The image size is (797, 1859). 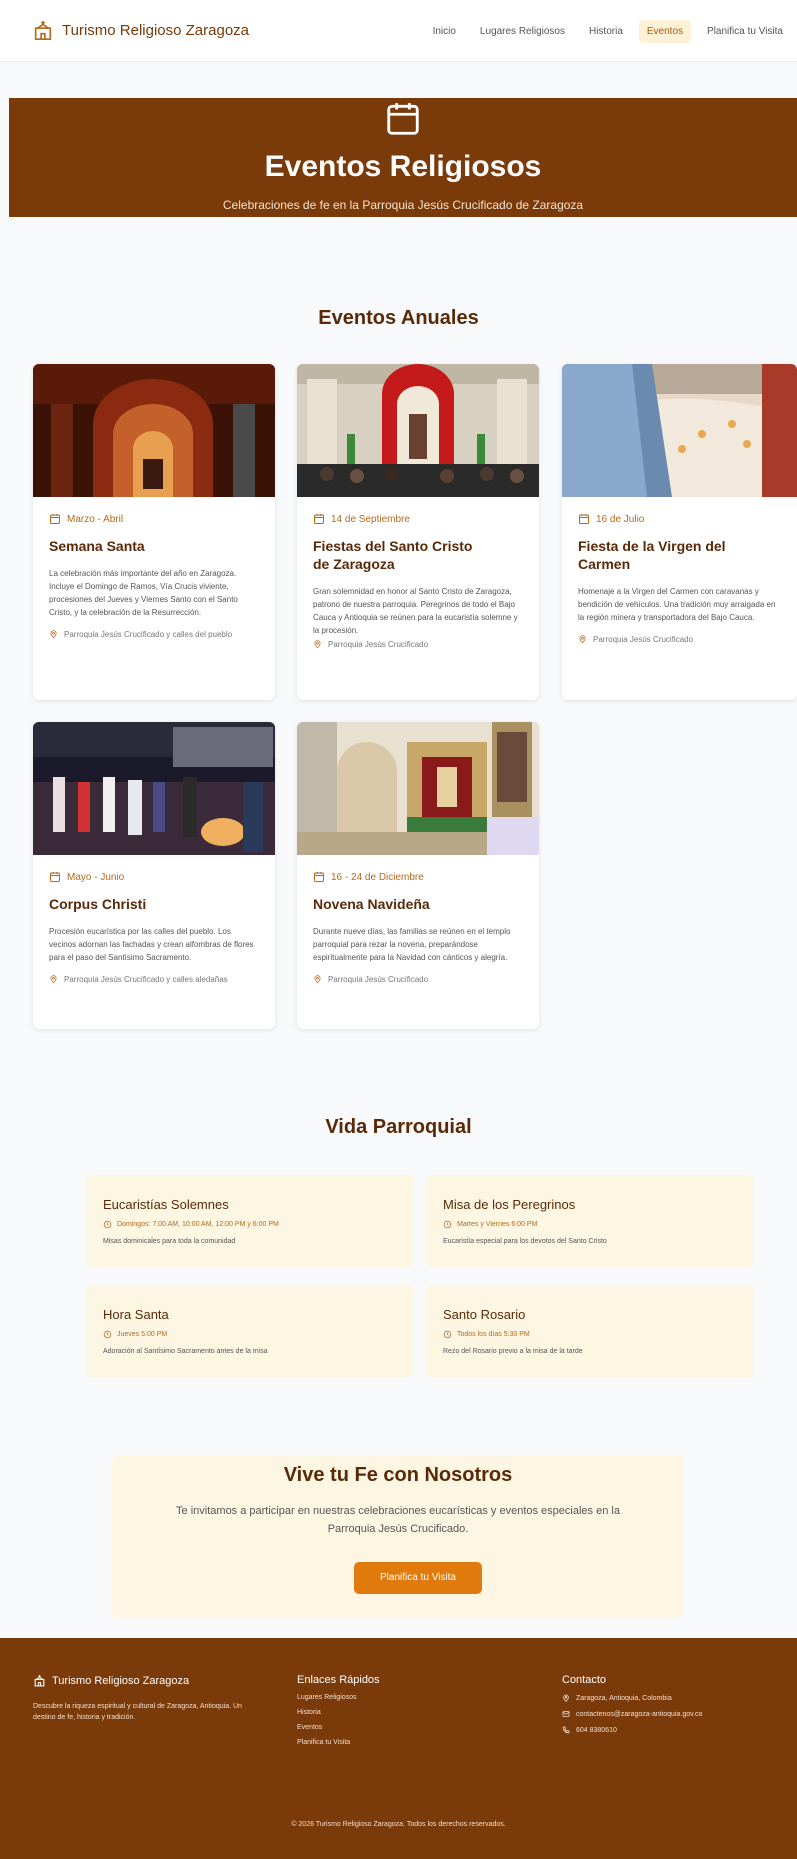 I want to click on nav-link-planifica: Planifica tu Visita, so click(x=745, y=31).